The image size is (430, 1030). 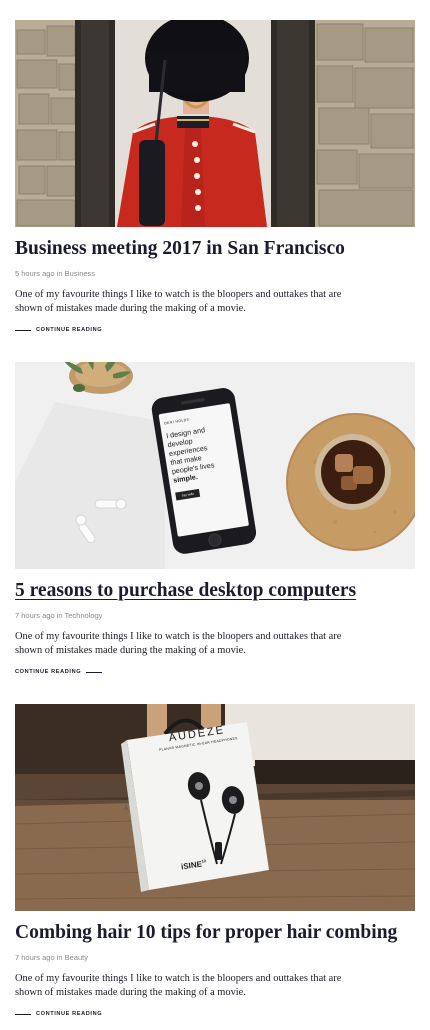 What do you see at coordinates (59, 615) in the screenshot?
I see `post-meta: 7 hours ago in Technology` at bounding box center [59, 615].